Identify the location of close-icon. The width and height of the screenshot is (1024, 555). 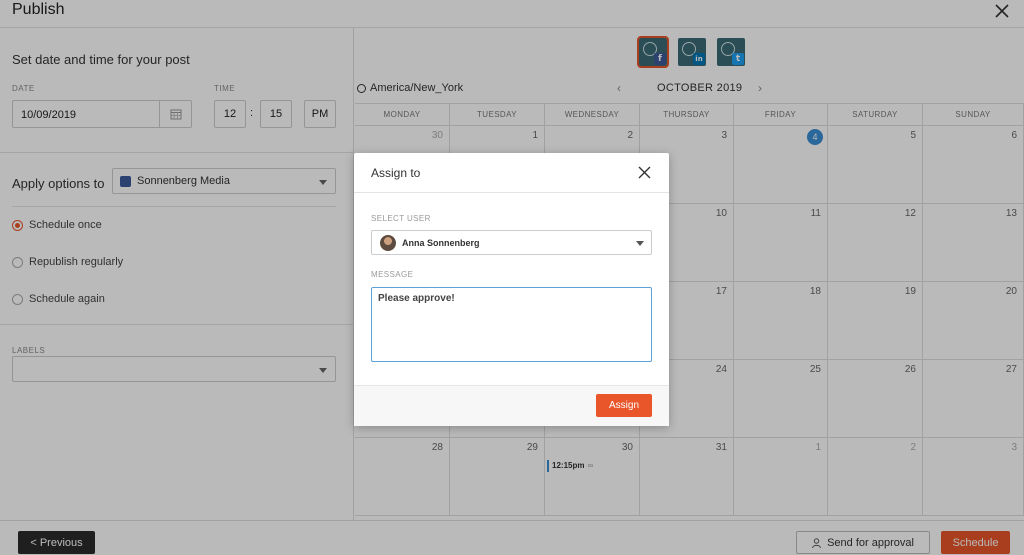
(644, 172).